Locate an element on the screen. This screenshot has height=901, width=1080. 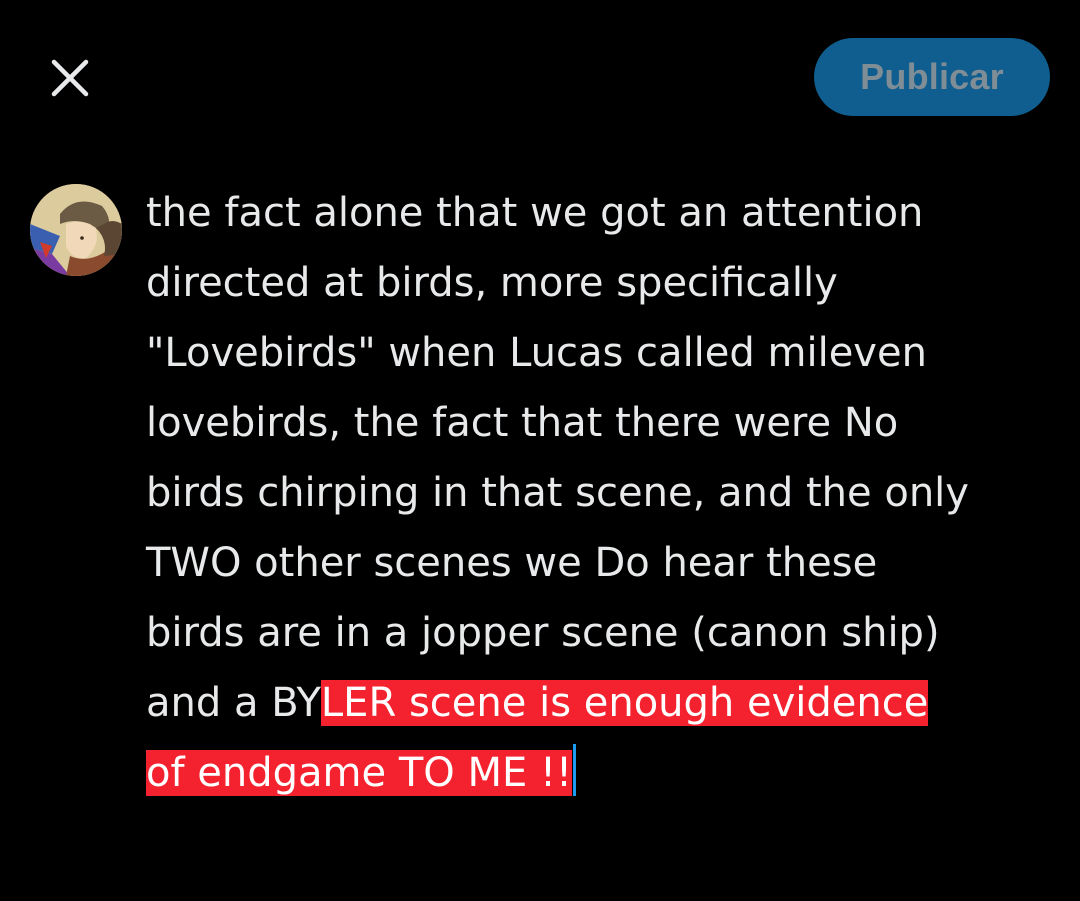
avatar-image is located at coordinates (76, 230).